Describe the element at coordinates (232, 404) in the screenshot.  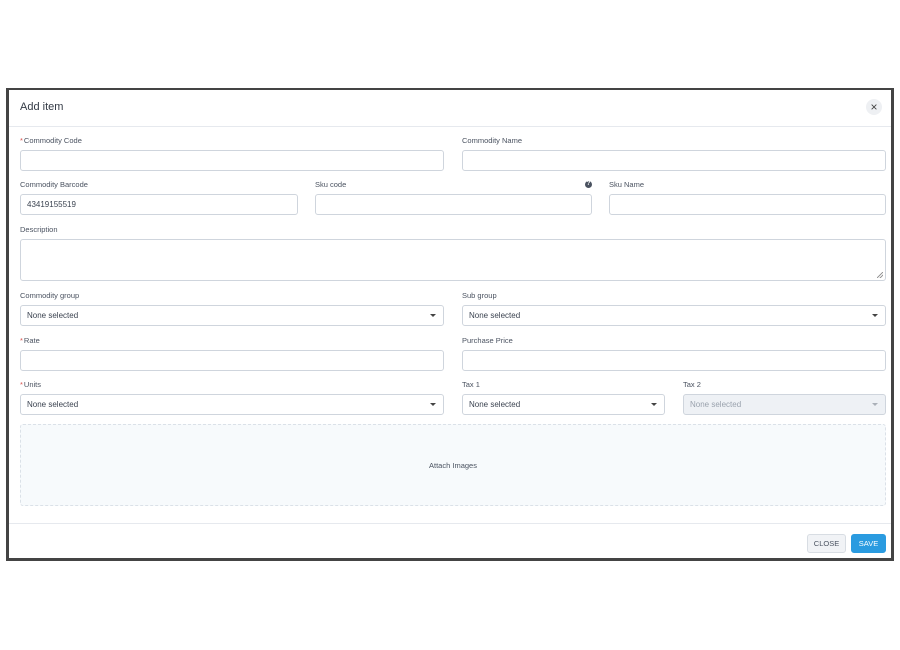
I see `units-select: None selected` at that location.